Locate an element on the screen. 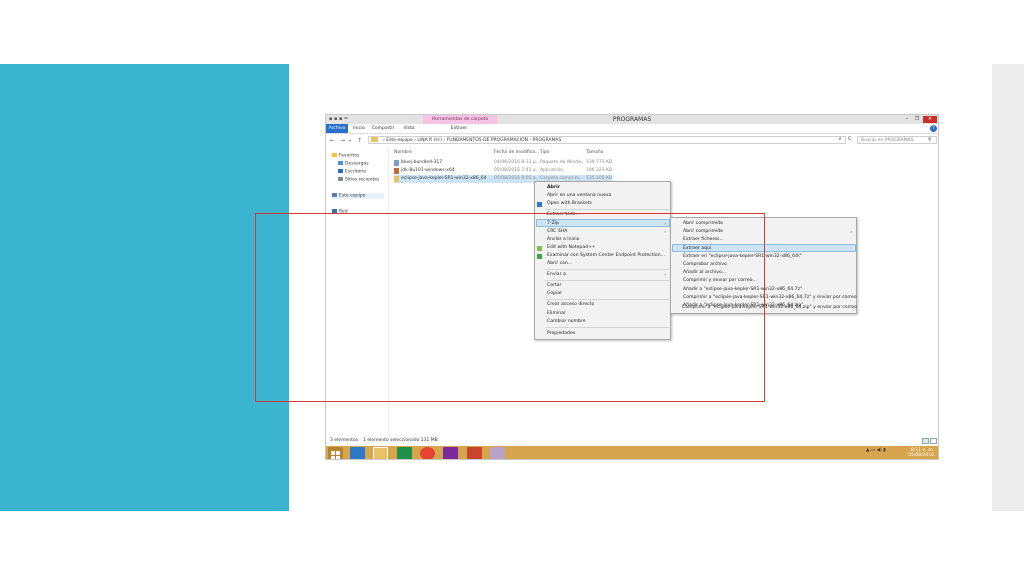 The width and height of the screenshot is (1024, 576). recent-dropdown-icon: ▾ is located at coordinates (350, 140).